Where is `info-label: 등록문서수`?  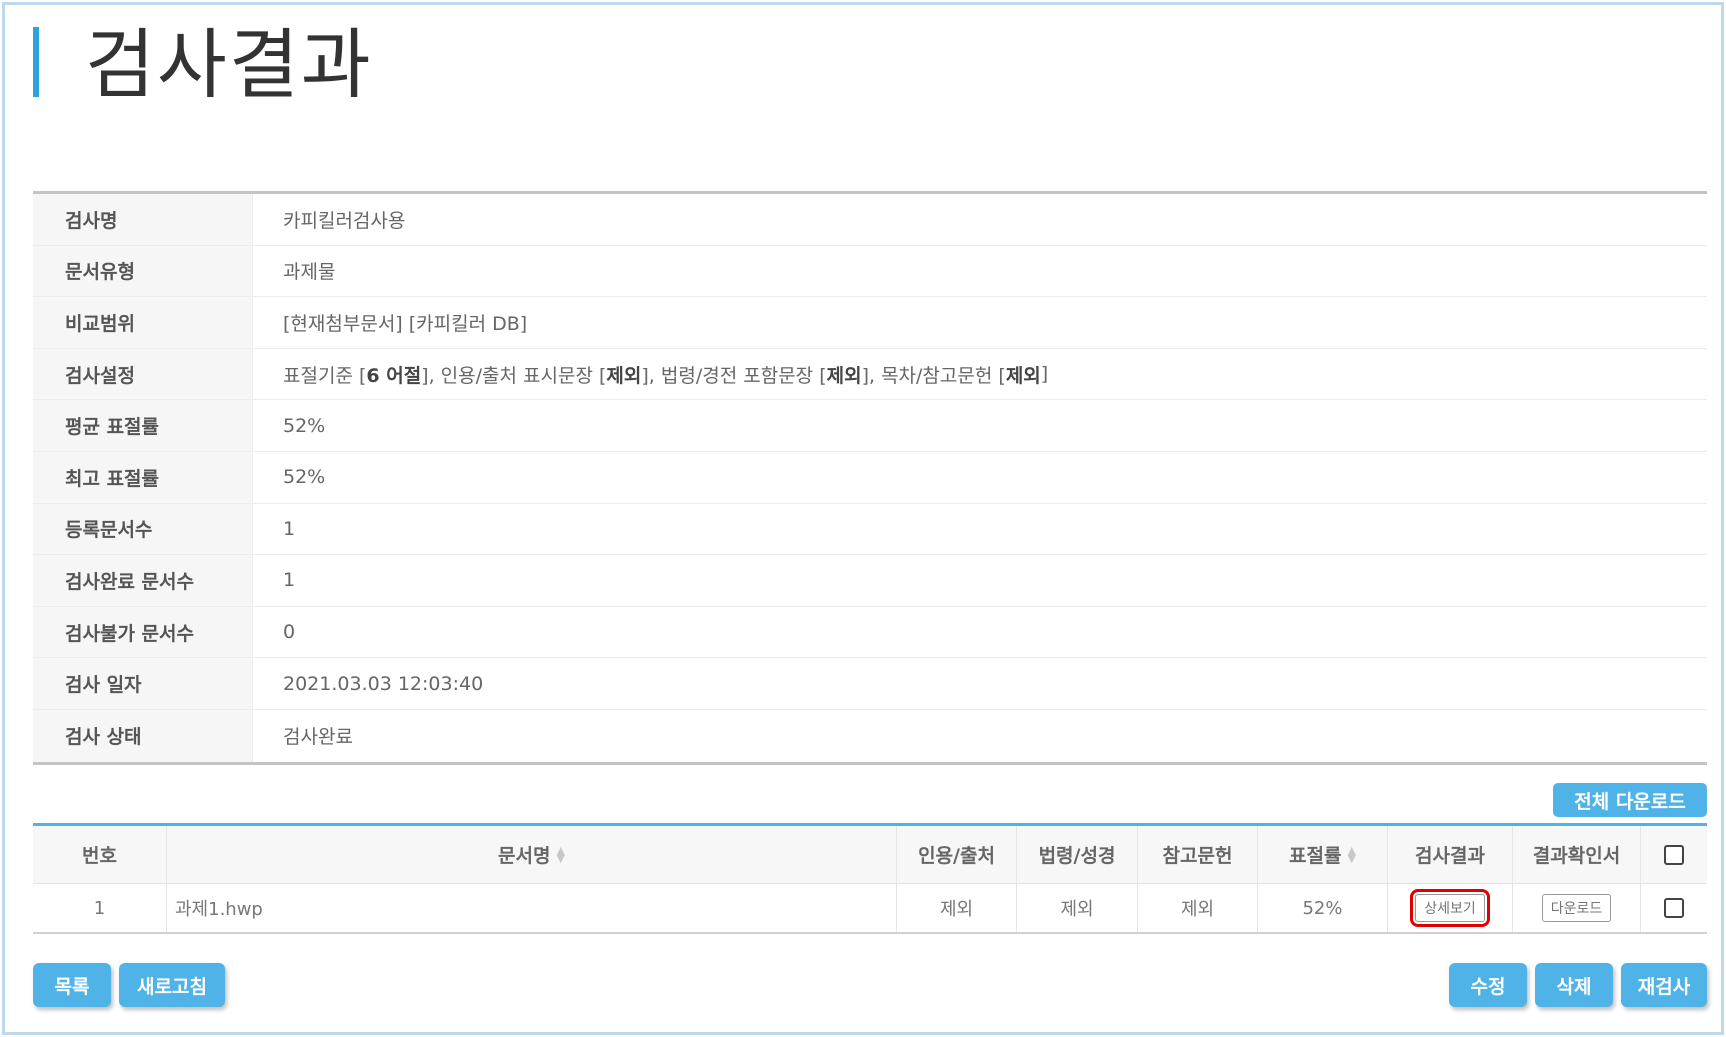
info-label: 등록문서수 is located at coordinates (143, 529).